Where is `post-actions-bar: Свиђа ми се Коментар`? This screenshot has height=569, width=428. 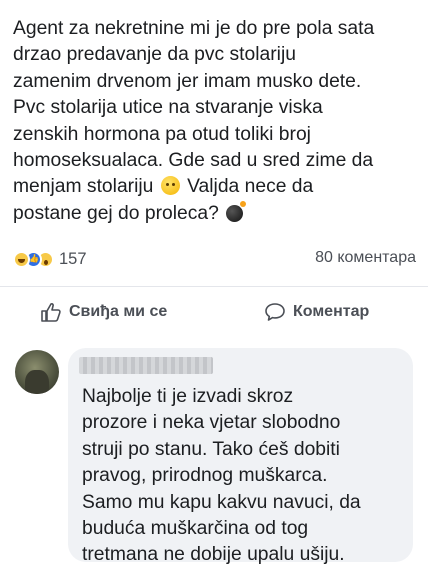 post-actions-bar: Свиђа ми се Коментар is located at coordinates (214, 312).